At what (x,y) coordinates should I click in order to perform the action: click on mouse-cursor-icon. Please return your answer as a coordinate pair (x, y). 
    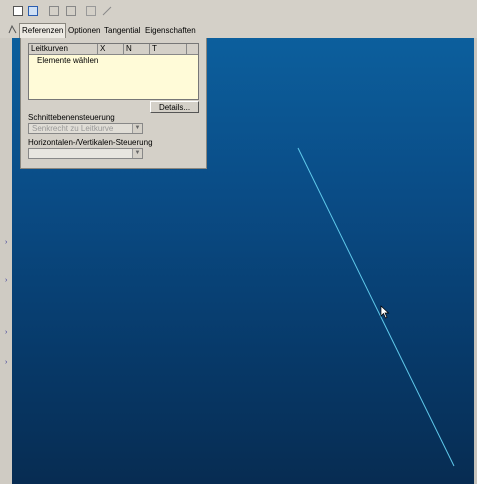
    Looking at the image, I should click on (385, 312).